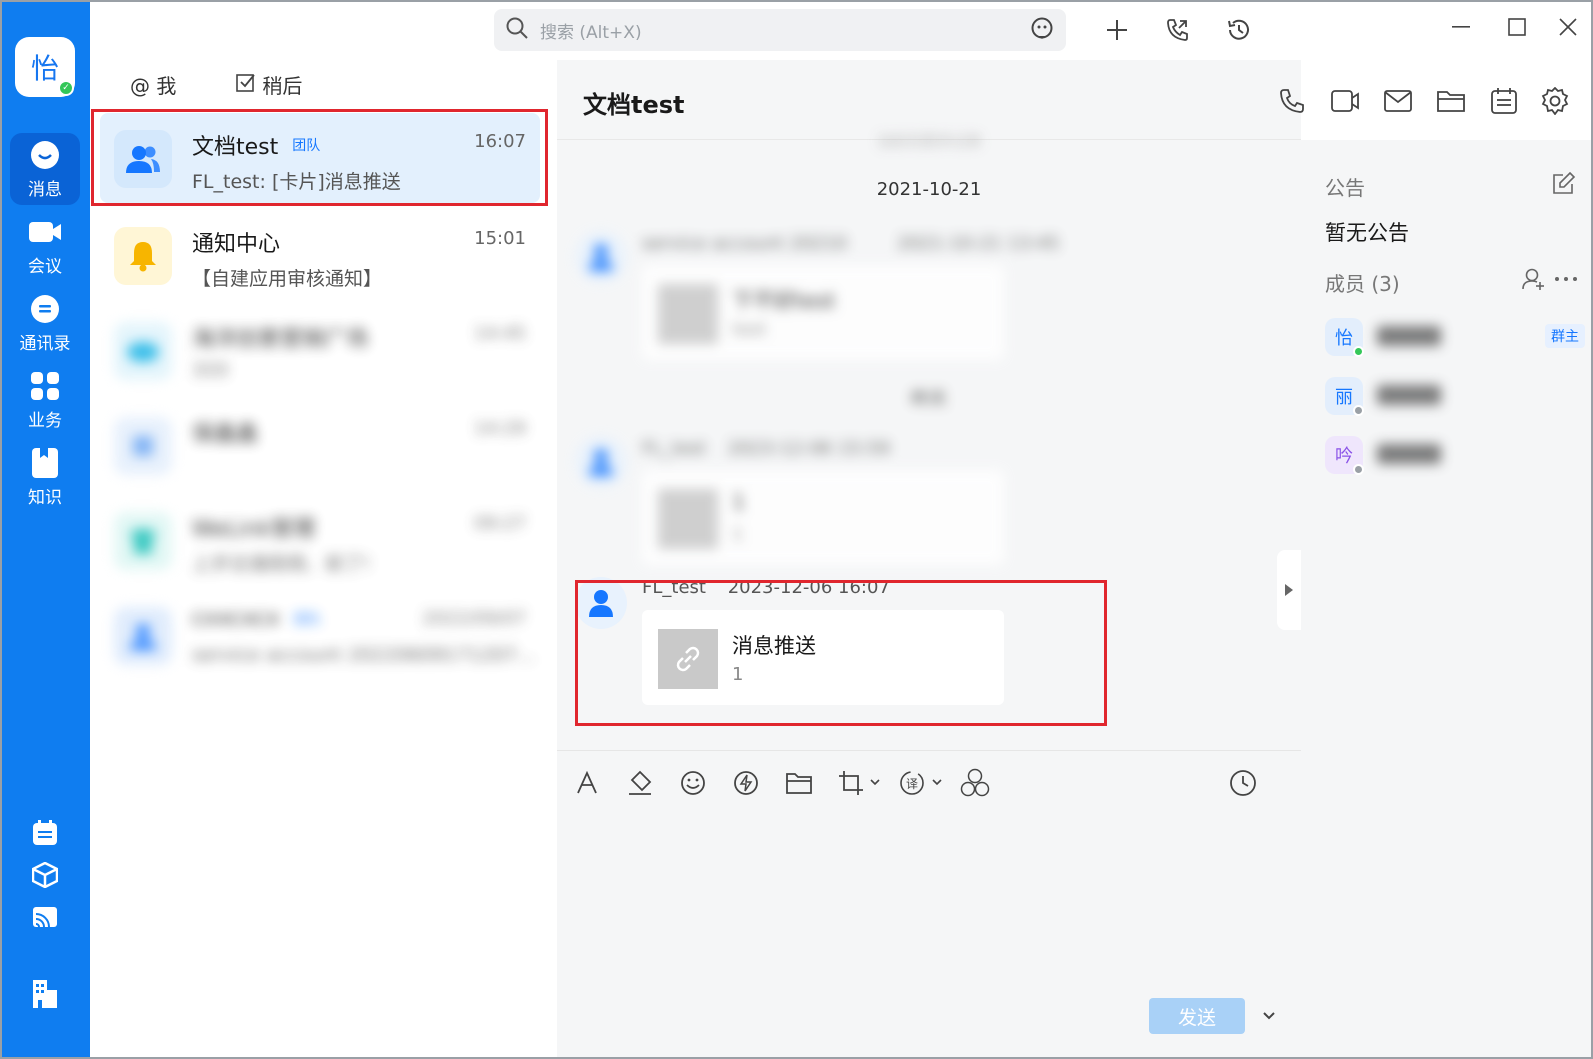  Describe the element at coordinates (1197, 1016) in the screenshot. I see `send-button: 发送` at that location.